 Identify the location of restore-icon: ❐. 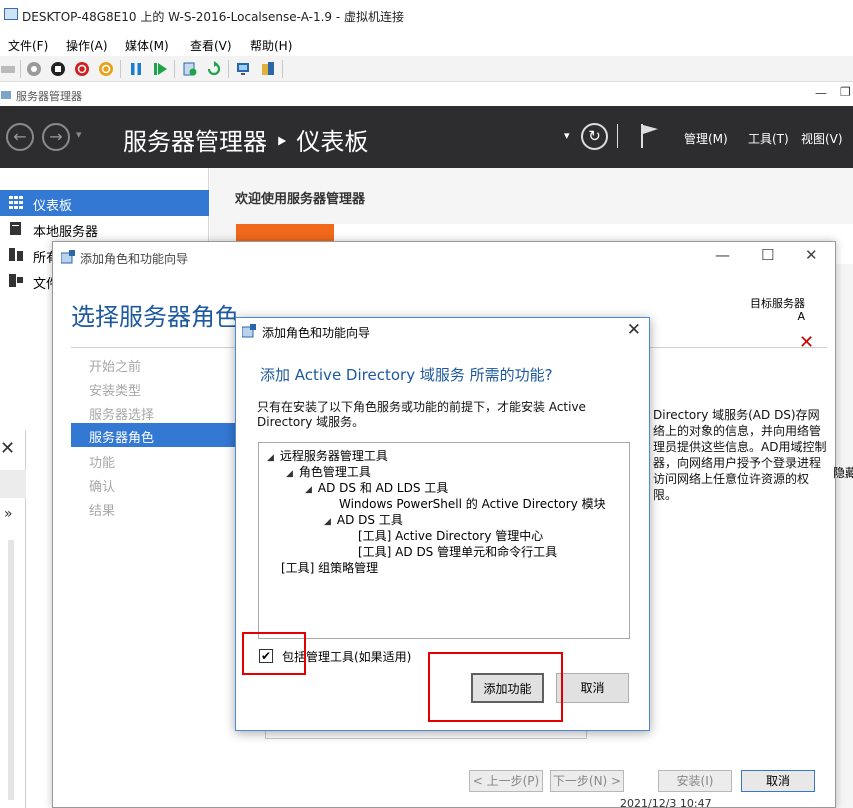
(845, 92).